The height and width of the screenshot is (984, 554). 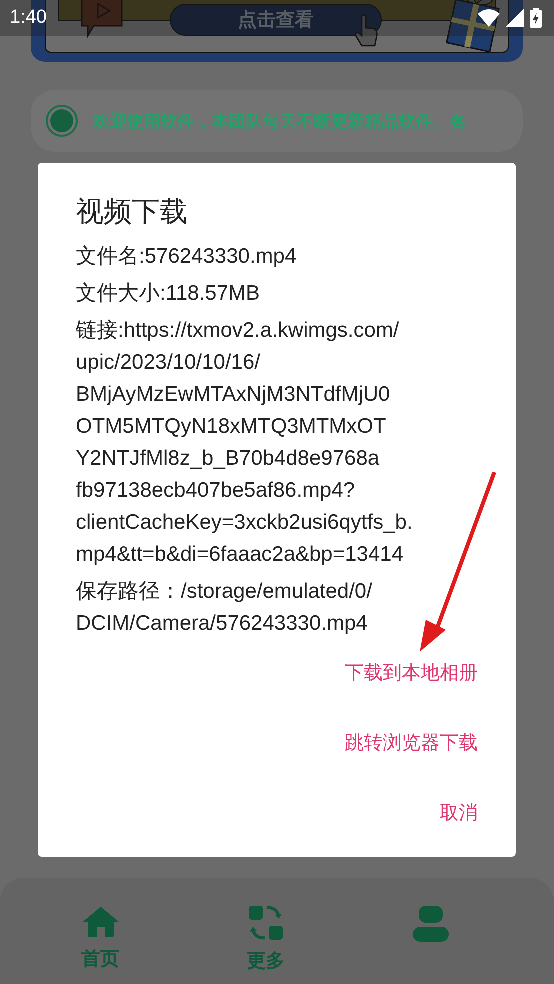 What do you see at coordinates (515, 18) in the screenshot?
I see `signal-icon` at bounding box center [515, 18].